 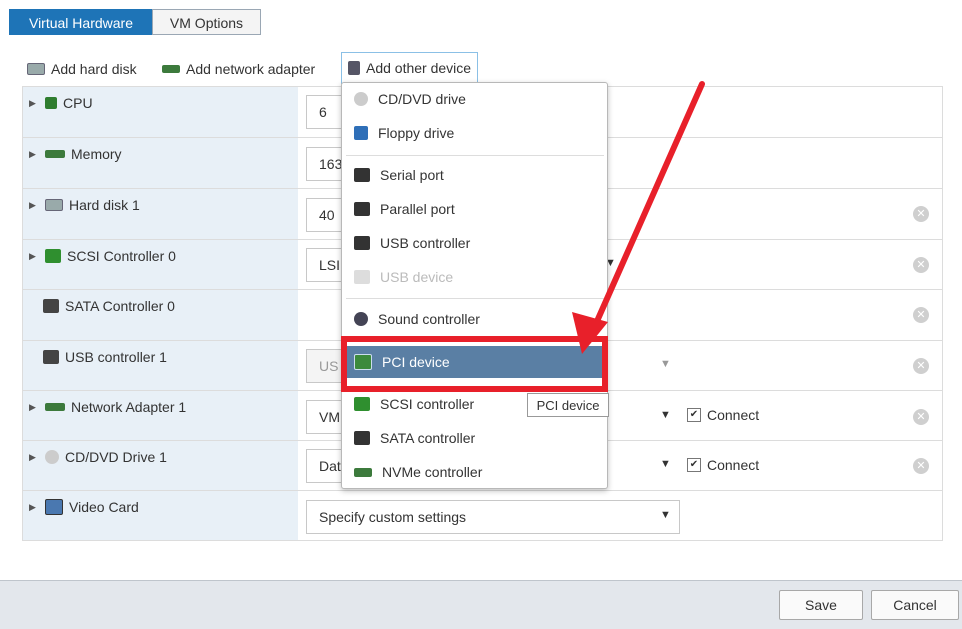 What do you see at coordinates (120, 306) in the screenshot?
I see `row-label-text: SATA Controller 0` at bounding box center [120, 306].